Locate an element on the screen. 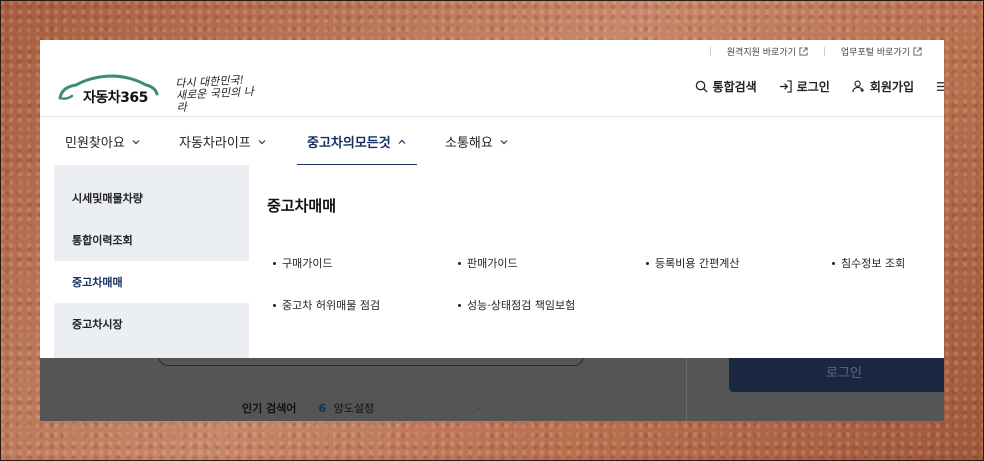  gnb-item-communication: 소통해요 is located at coordinates (477, 141).